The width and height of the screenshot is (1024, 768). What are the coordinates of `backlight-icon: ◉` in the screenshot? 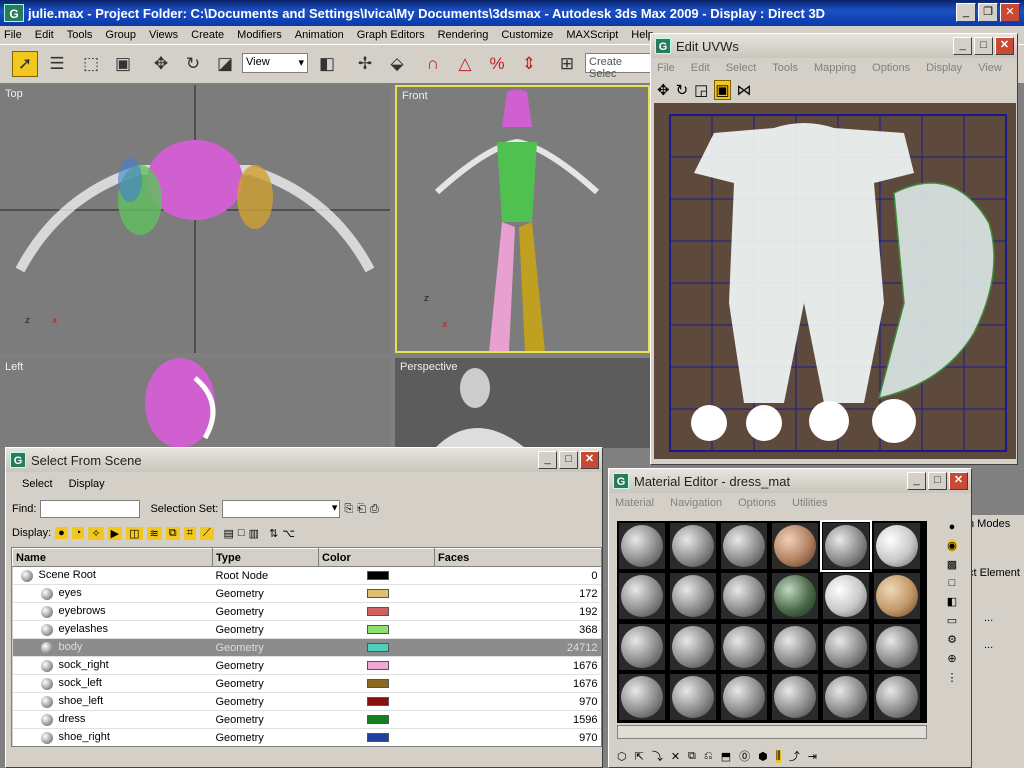 It's located at (952, 545).